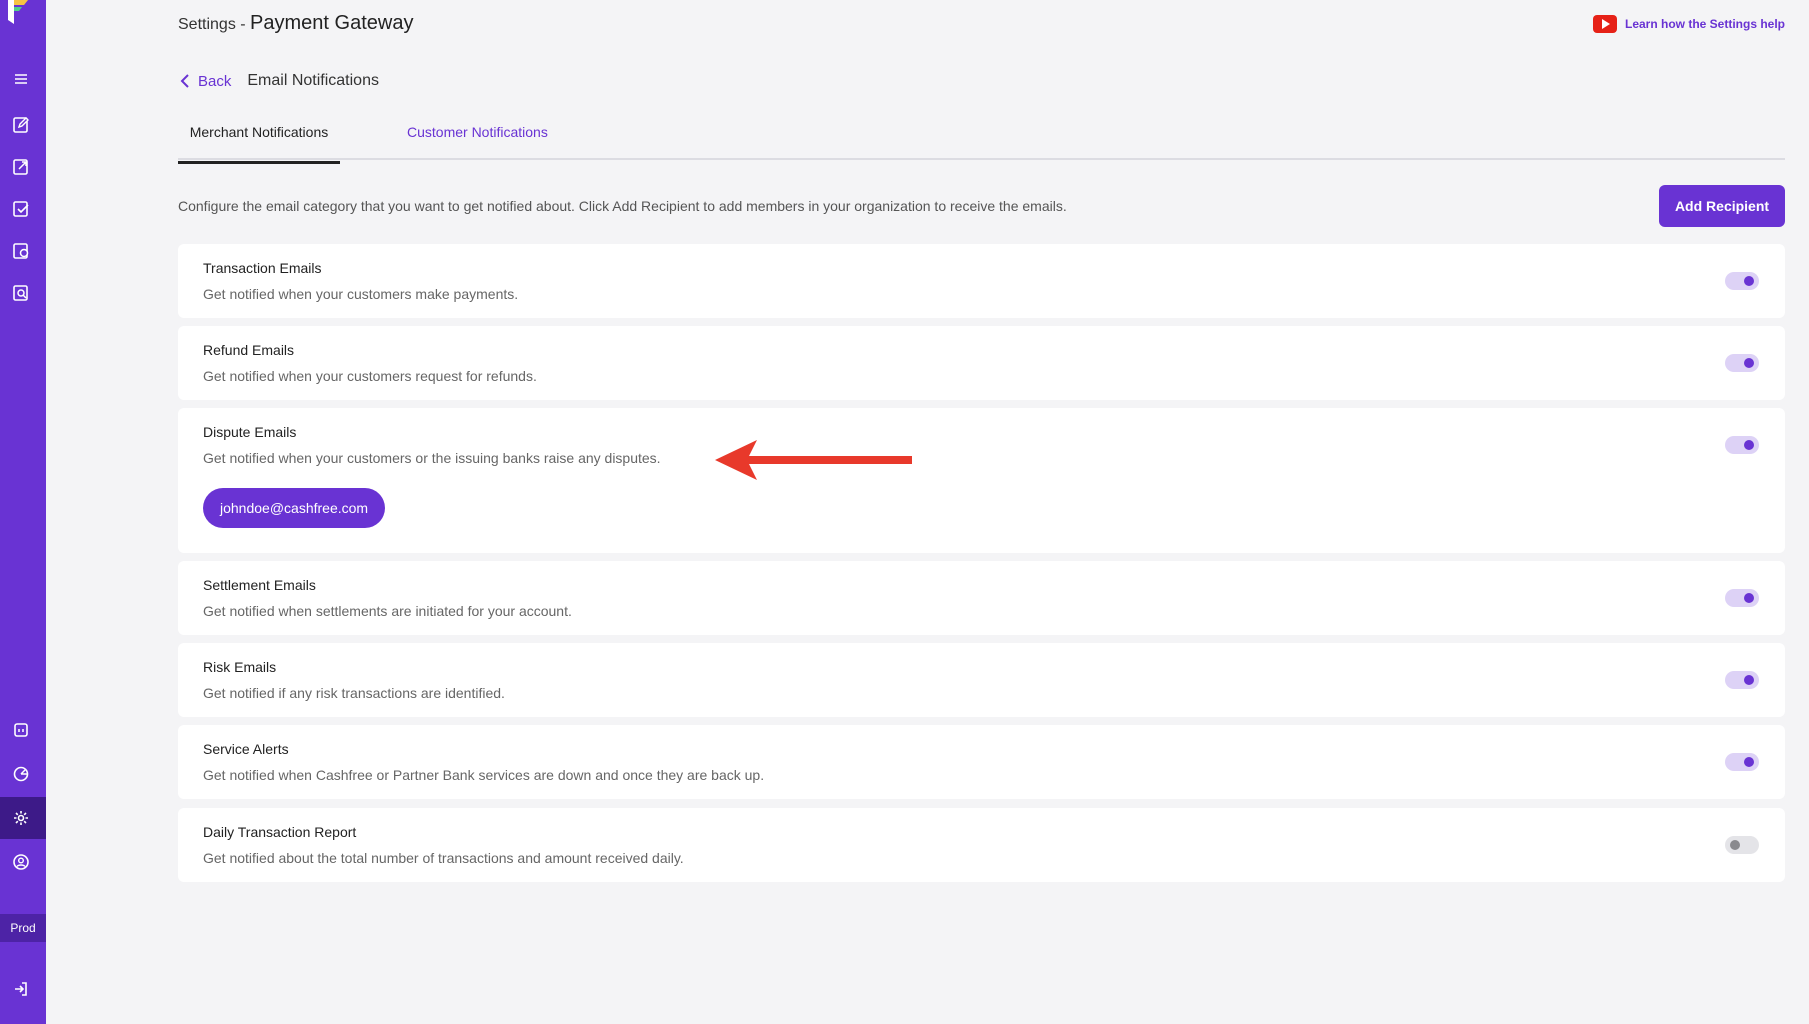  I want to click on chart-icon, so click(21, 774).